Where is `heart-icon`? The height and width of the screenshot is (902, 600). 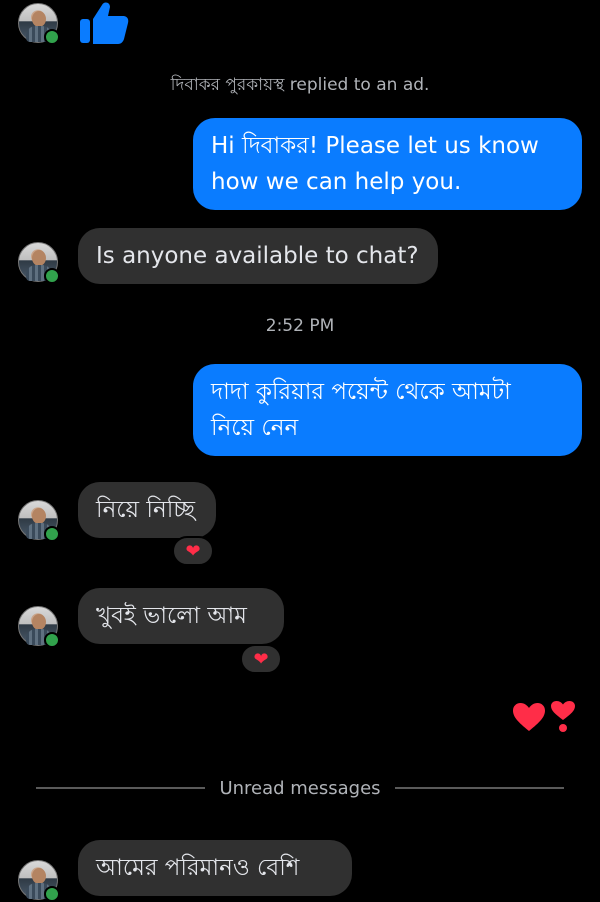 heart-icon is located at coordinates (529, 717).